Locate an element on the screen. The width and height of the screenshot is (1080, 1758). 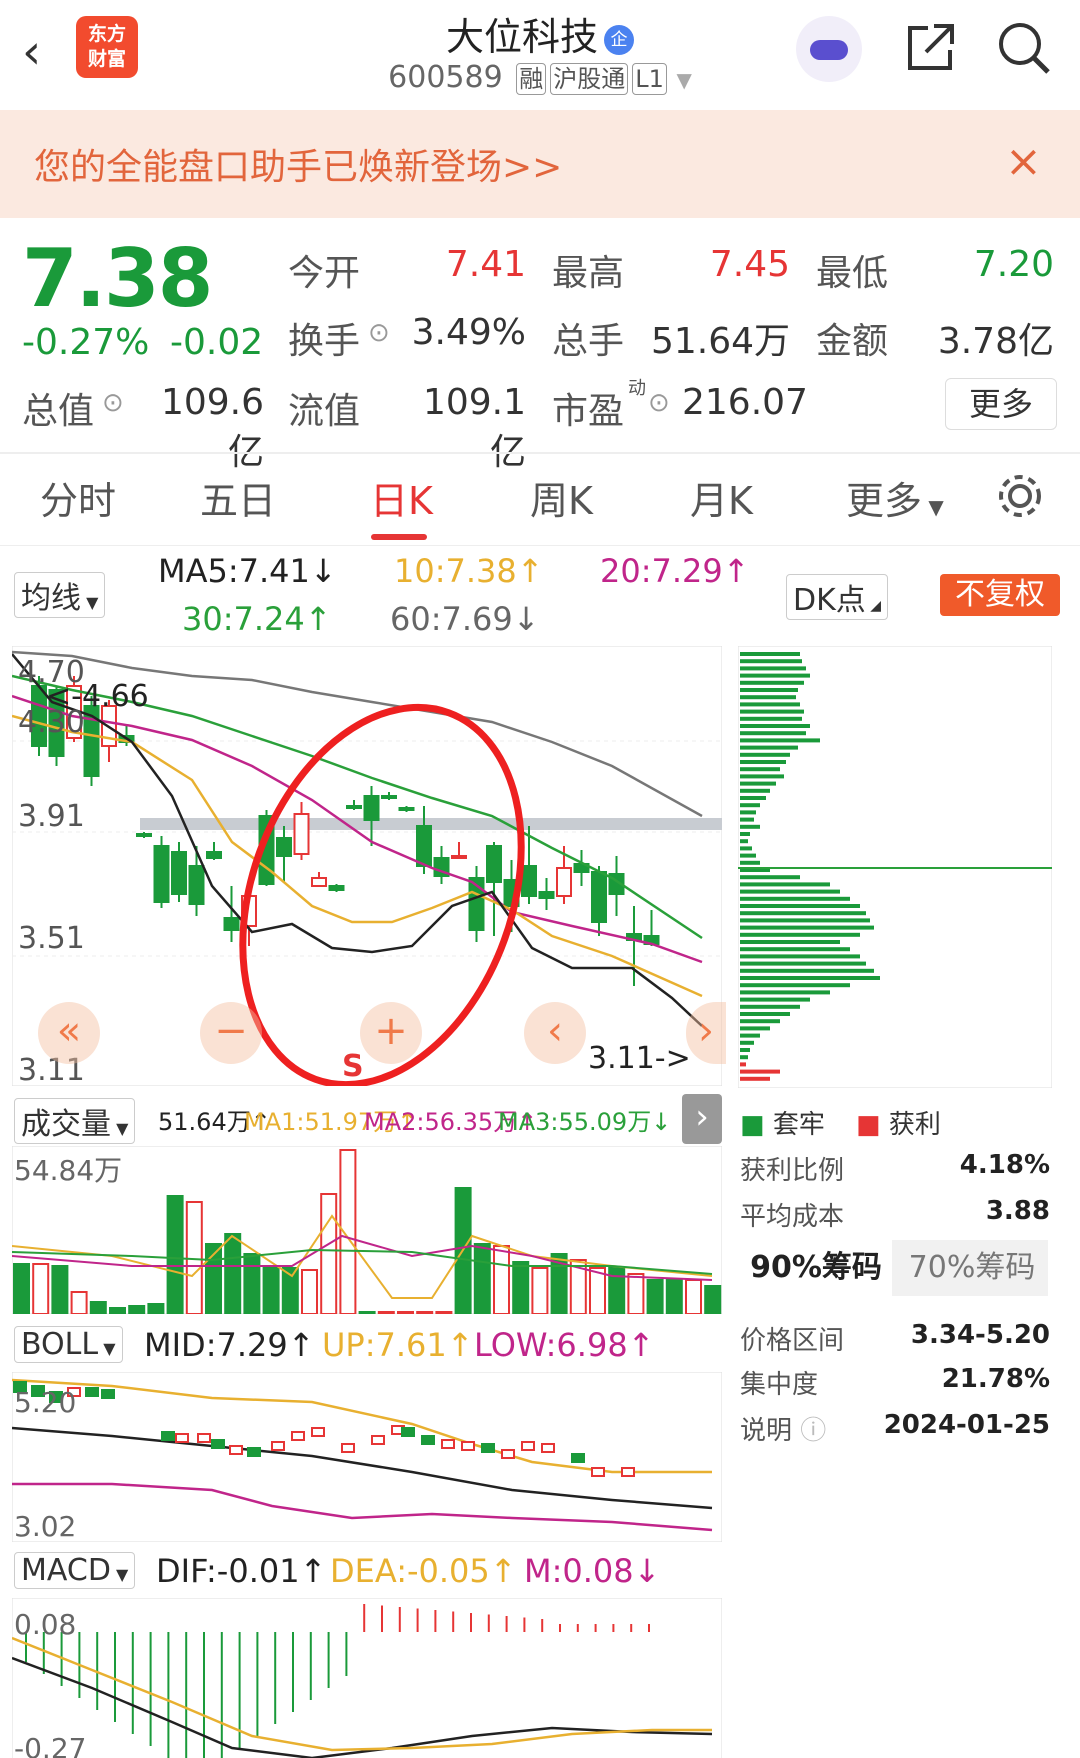
step-left-icon: ‹ is located at coordinates (555, 1033).